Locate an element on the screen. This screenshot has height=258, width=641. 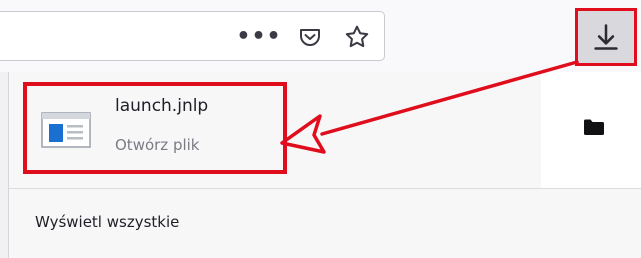
download-icon is located at coordinates (606, 37).